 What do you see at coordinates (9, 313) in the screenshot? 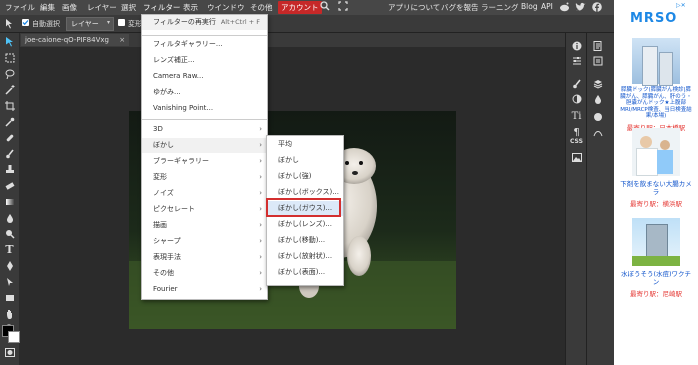
I see `hand-tool-icon` at bounding box center [9, 313].